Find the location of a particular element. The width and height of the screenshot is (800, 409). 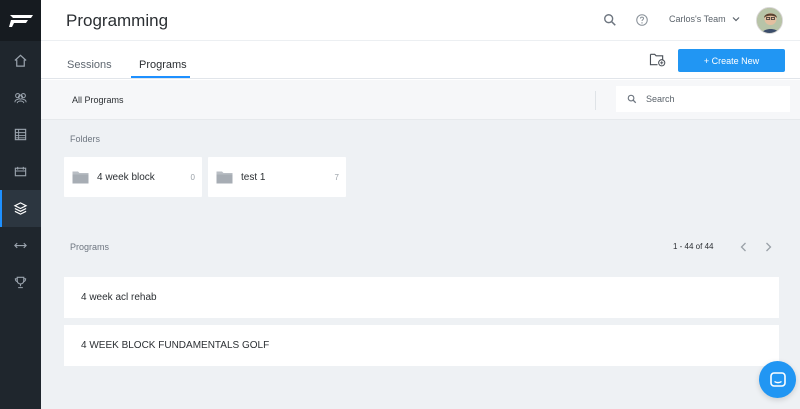

app-logo is located at coordinates (20, 20).